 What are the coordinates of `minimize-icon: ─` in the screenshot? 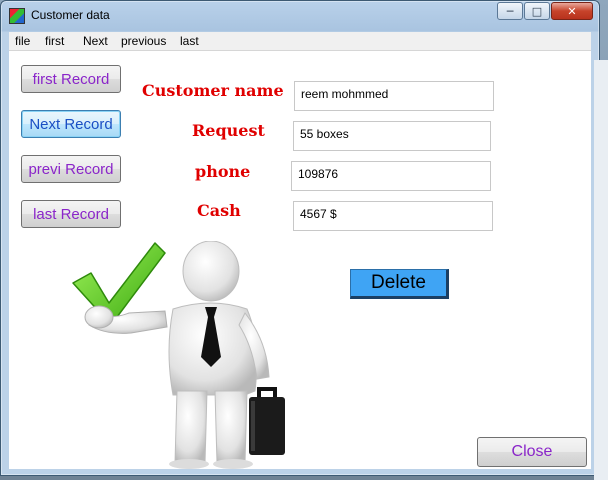 It's located at (510, 11).